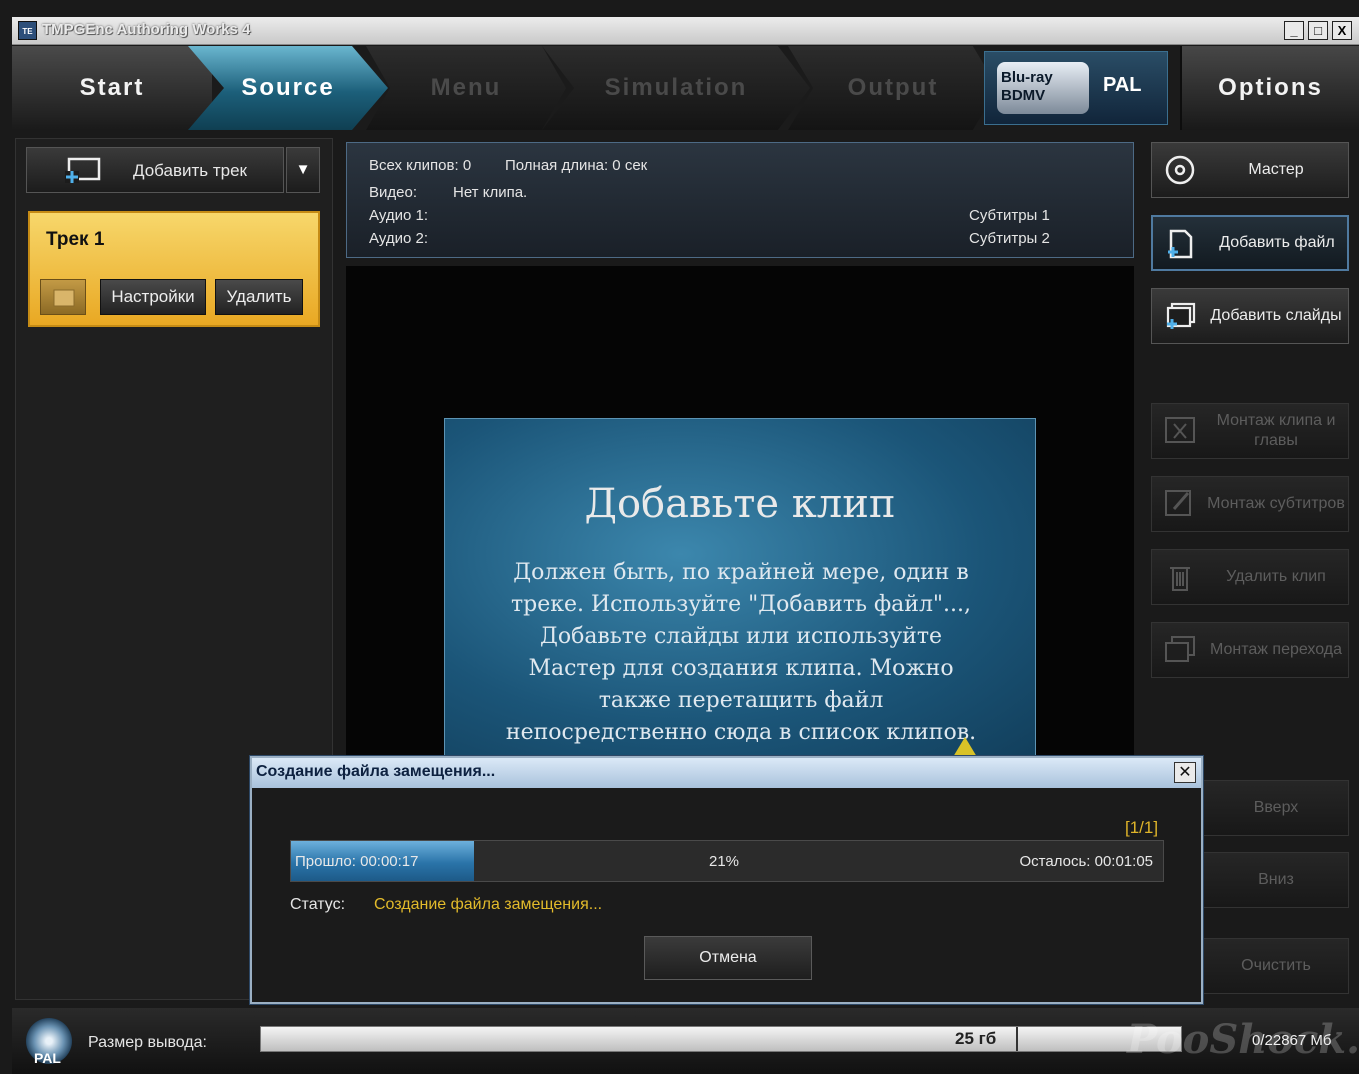 The image size is (1359, 1074). I want to click on arrow-up-icon, so click(965, 747).